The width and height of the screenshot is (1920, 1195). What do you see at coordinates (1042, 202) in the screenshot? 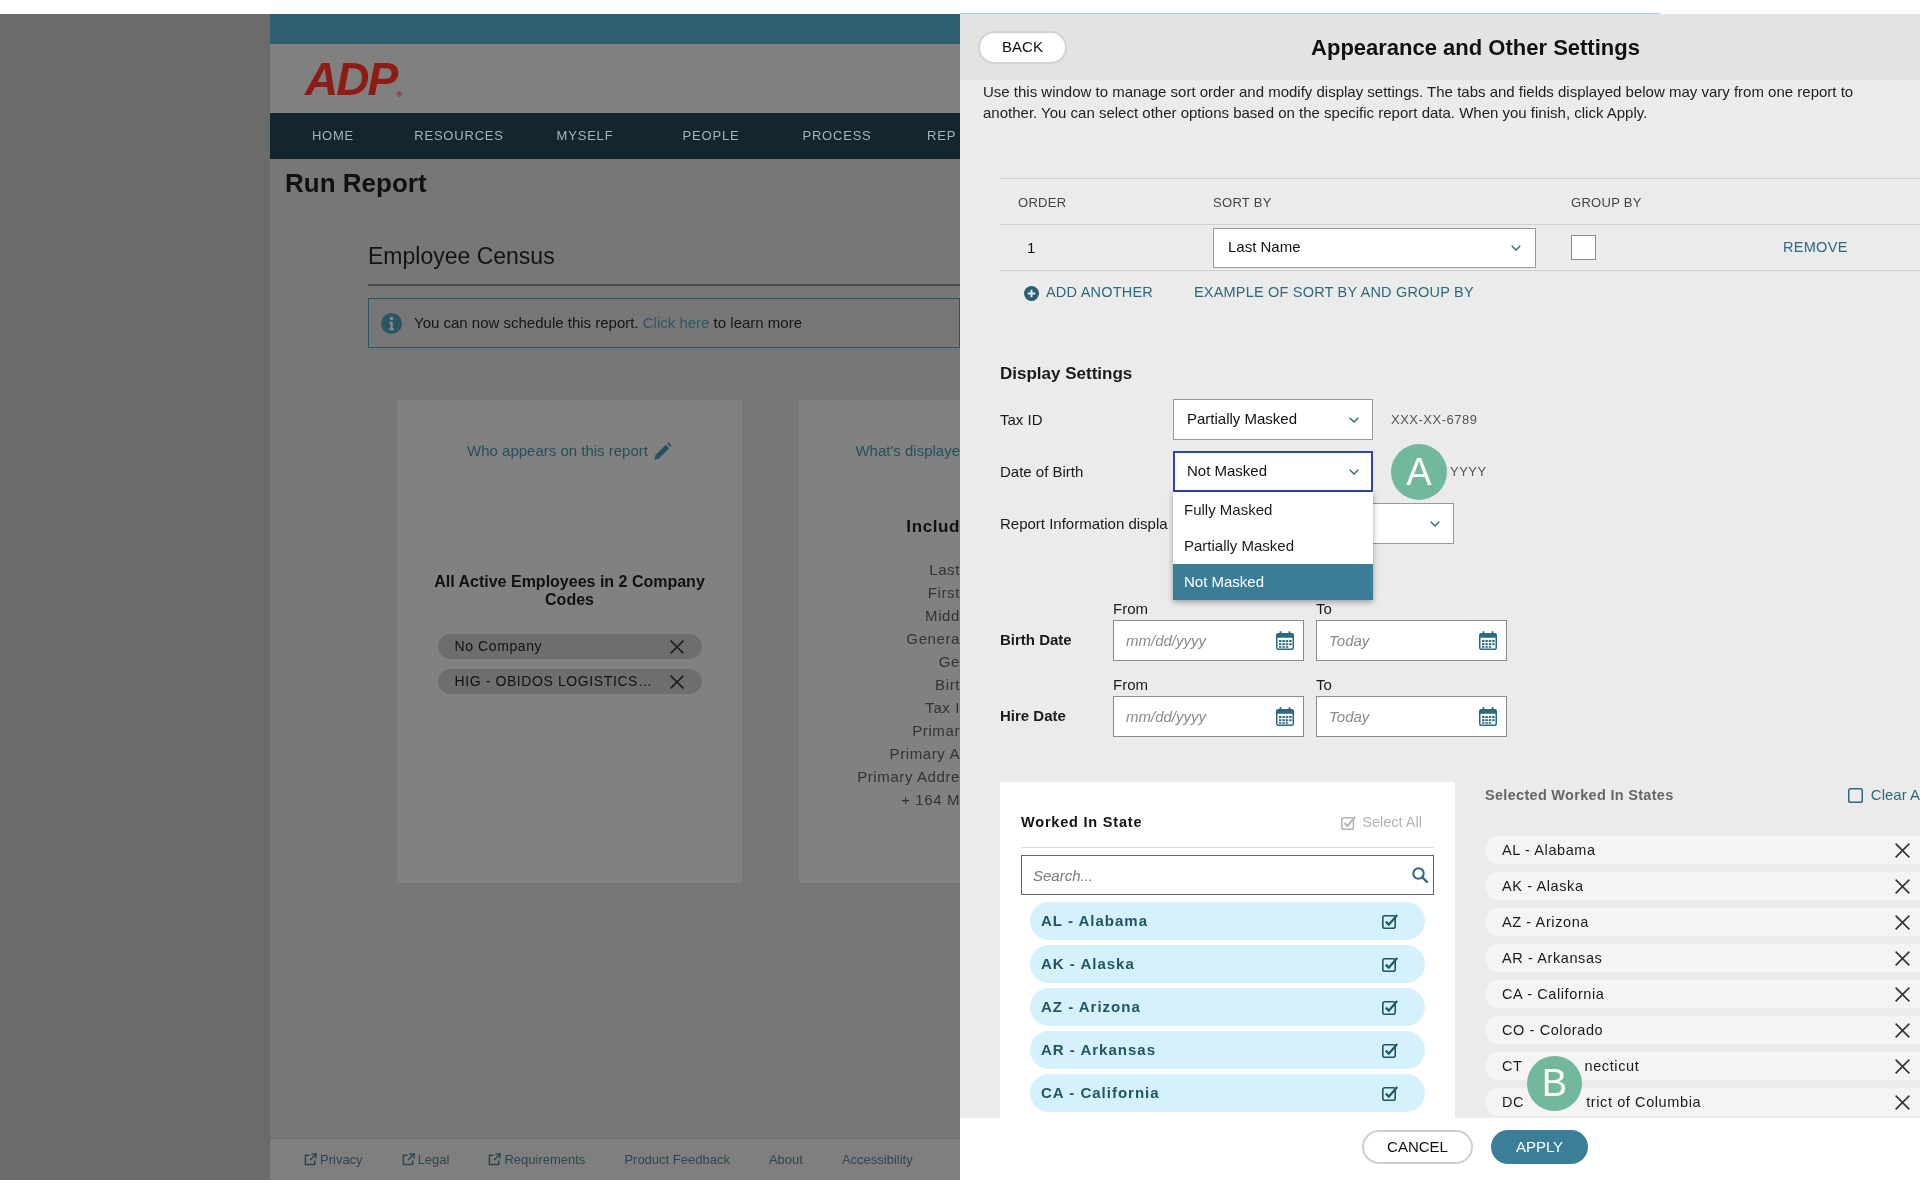
I see `column-header: ORDER` at bounding box center [1042, 202].